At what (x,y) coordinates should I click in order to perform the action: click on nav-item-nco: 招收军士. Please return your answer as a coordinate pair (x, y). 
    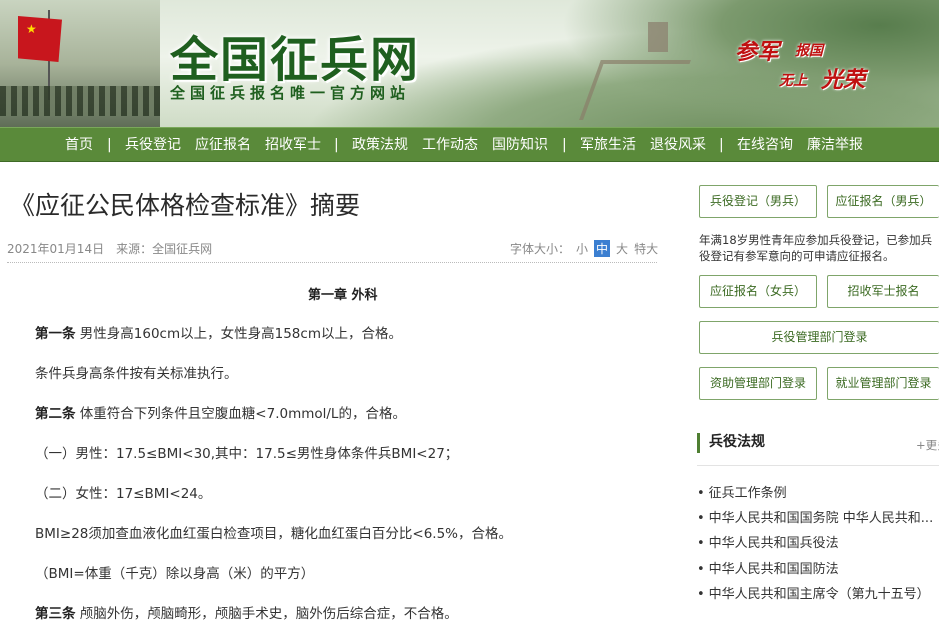
    Looking at the image, I should click on (293, 145).